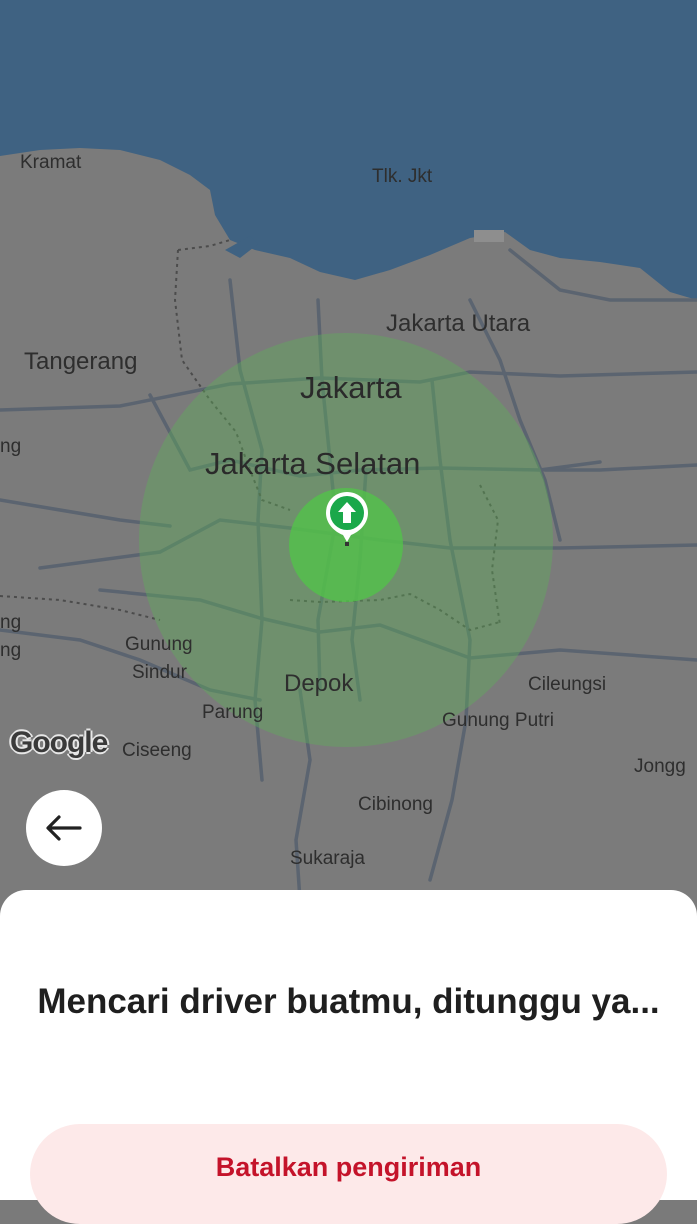 Image resolution: width=697 pixels, height=1224 pixels. I want to click on arrow-left-icon, so click(64, 828).